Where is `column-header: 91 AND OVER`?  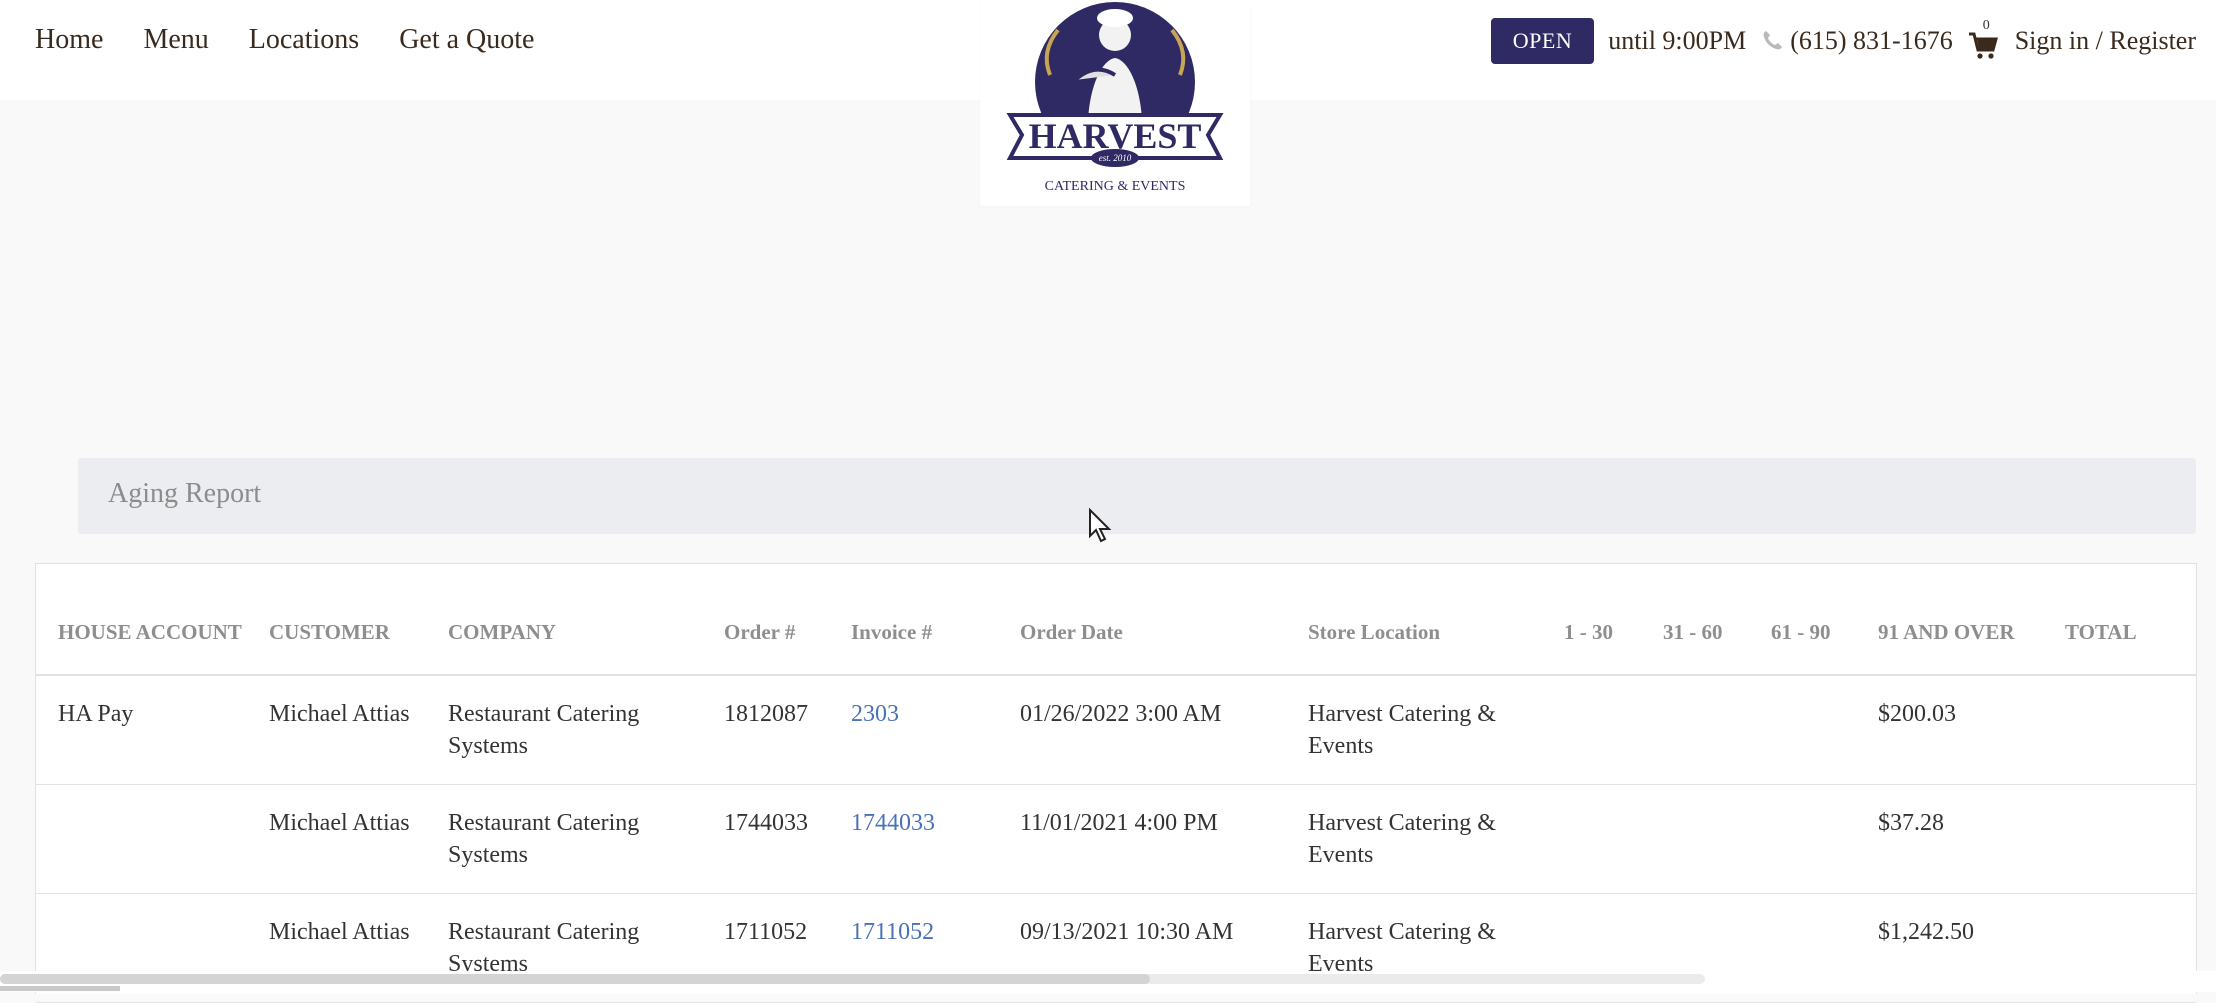
column-header: 91 AND OVER is located at coordinates (1949, 620).